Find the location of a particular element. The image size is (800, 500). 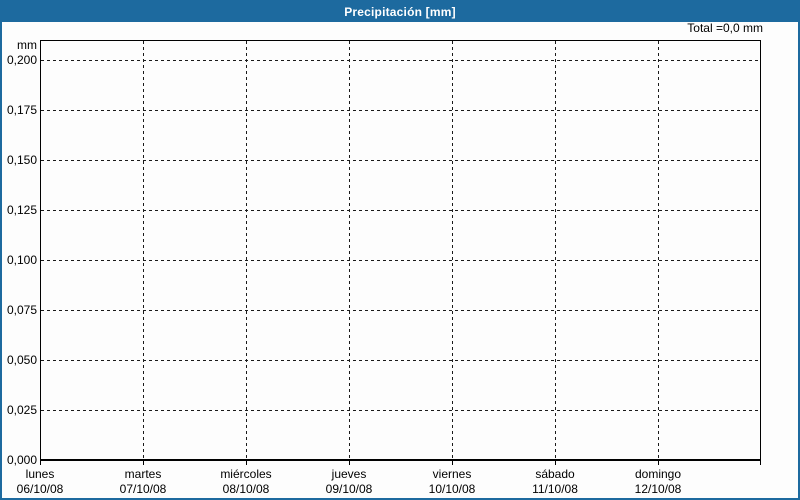

x-day-label: domingo is located at coordinates (658, 474).